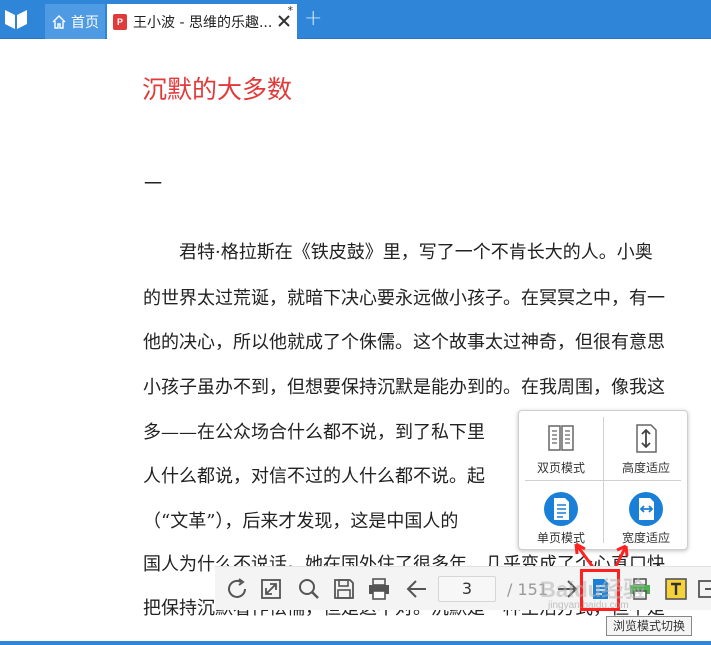 The height and width of the screenshot is (645, 711). Describe the element at coordinates (404, 342) in the screenshot. I see `paragraph-line: 他的决心，所以他就成了个侏儒。这个故事太过神奇，但很有意思` at that location.